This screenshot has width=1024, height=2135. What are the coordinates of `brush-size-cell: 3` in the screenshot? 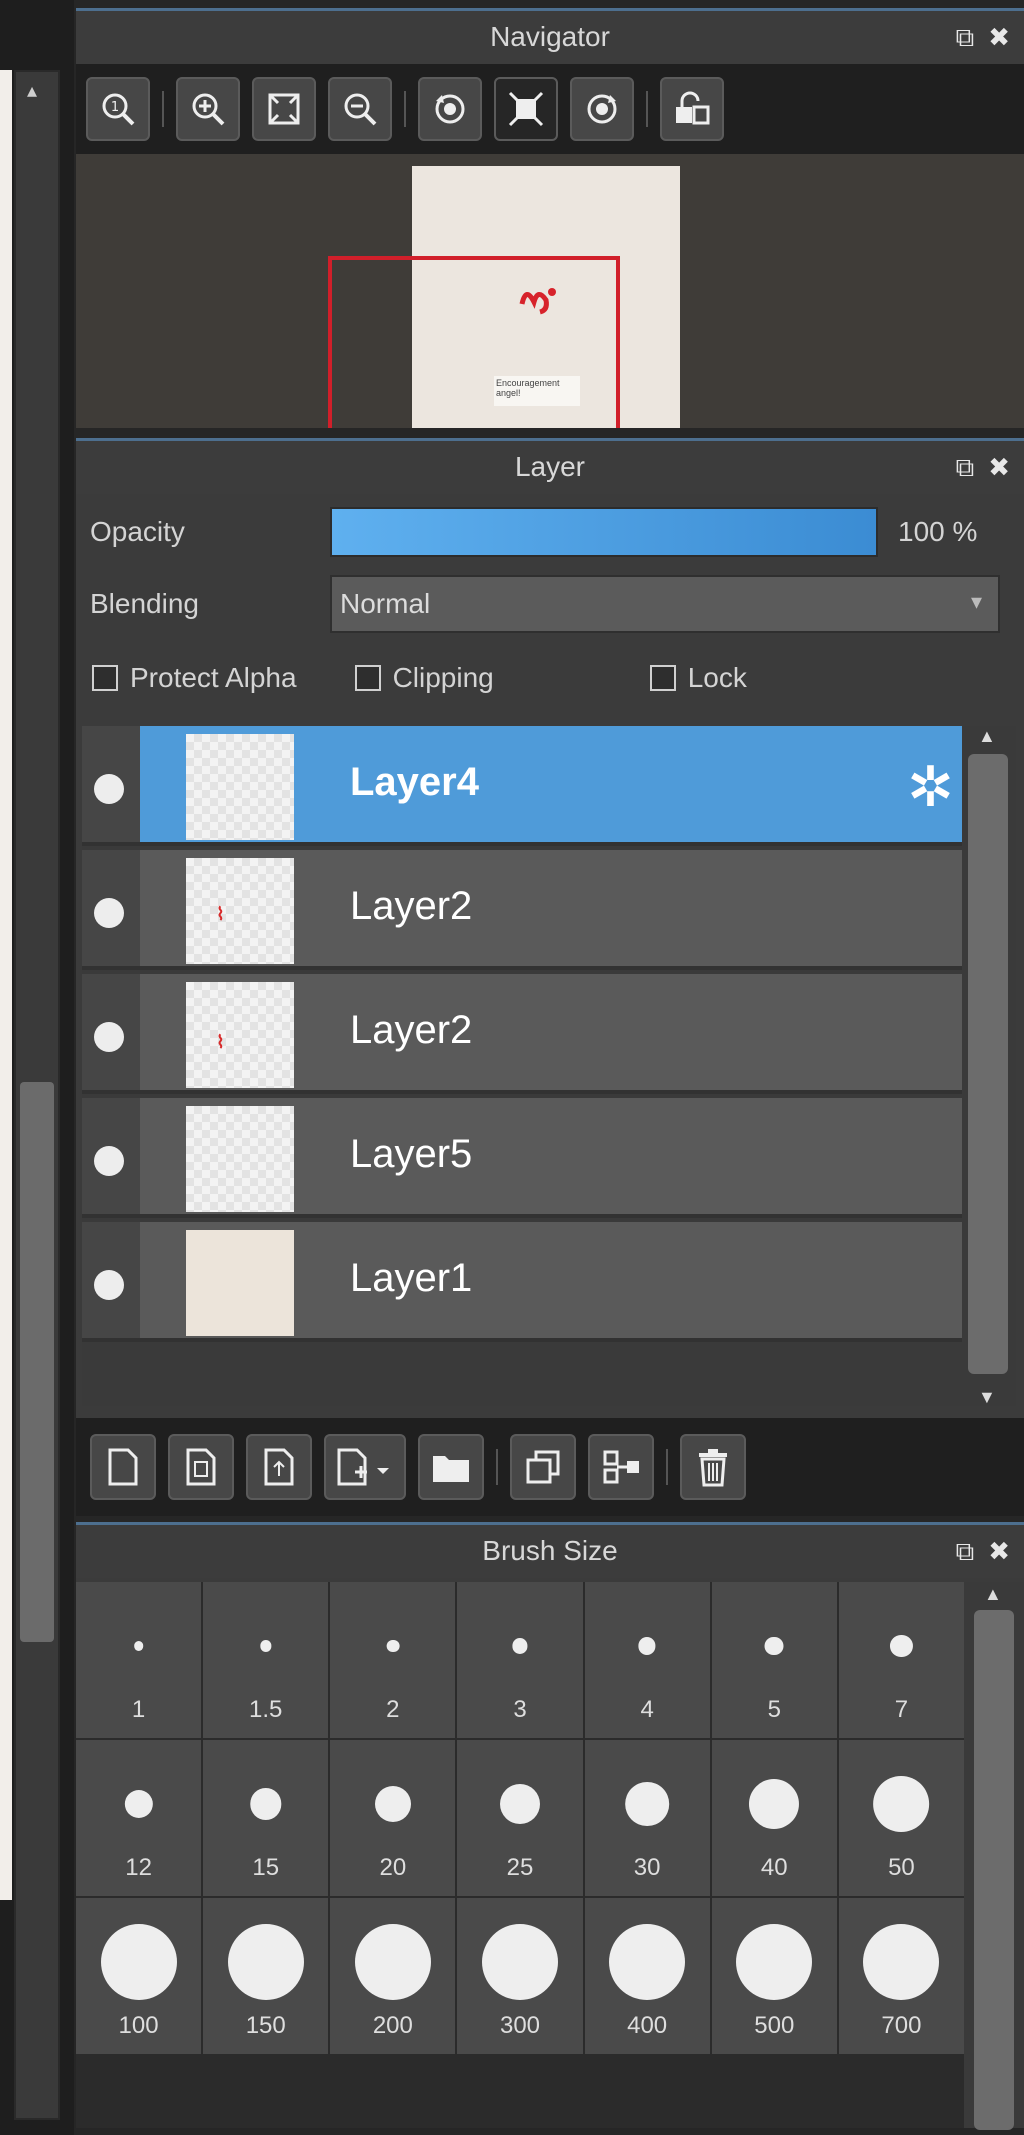 It's located at (520, 1660).